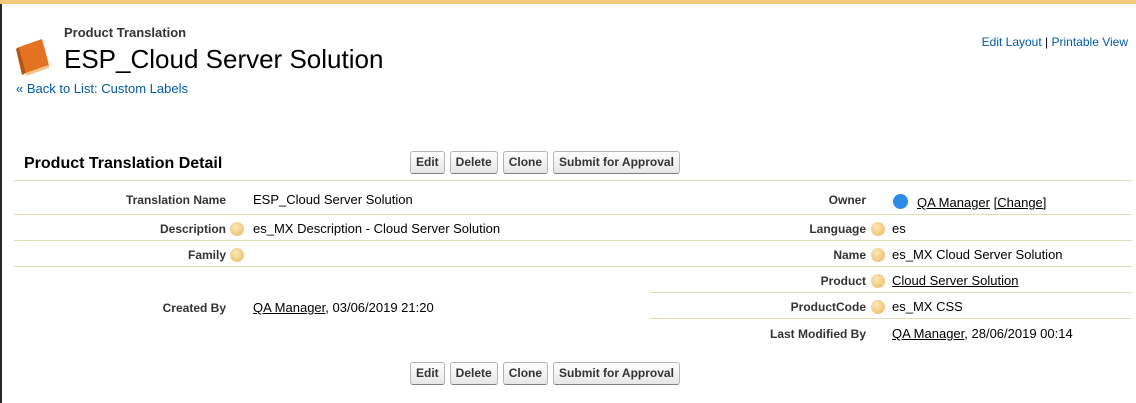 Image resolution: width=1136 pixels, height=403 pixels. What do you see at coordinates (1012, 42) in the screenshot?
I see `edit-layout-link: Edit Layout` at bounding box center [1012, 42].